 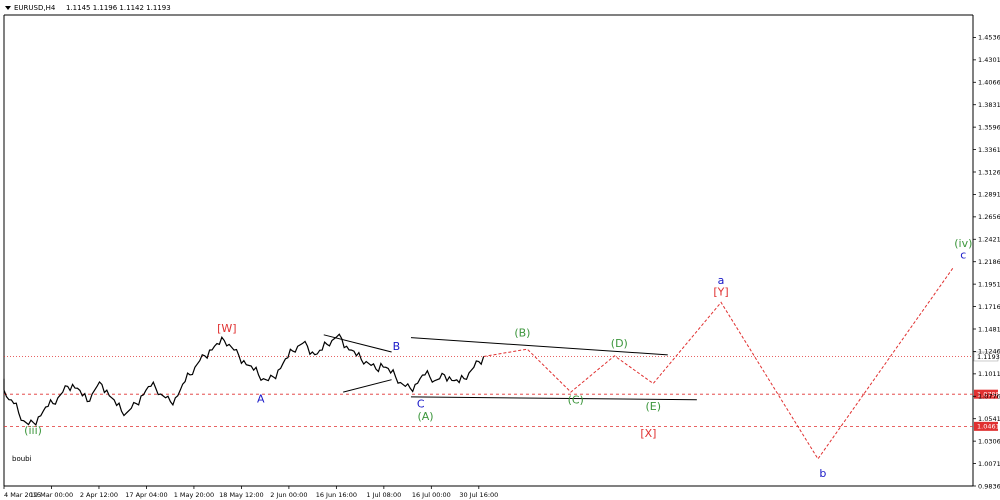 What do you see at coordinates (989, 284) in the screenshot?
I see `y-tick-label: 1.1951` at bounding box center [989, 284].